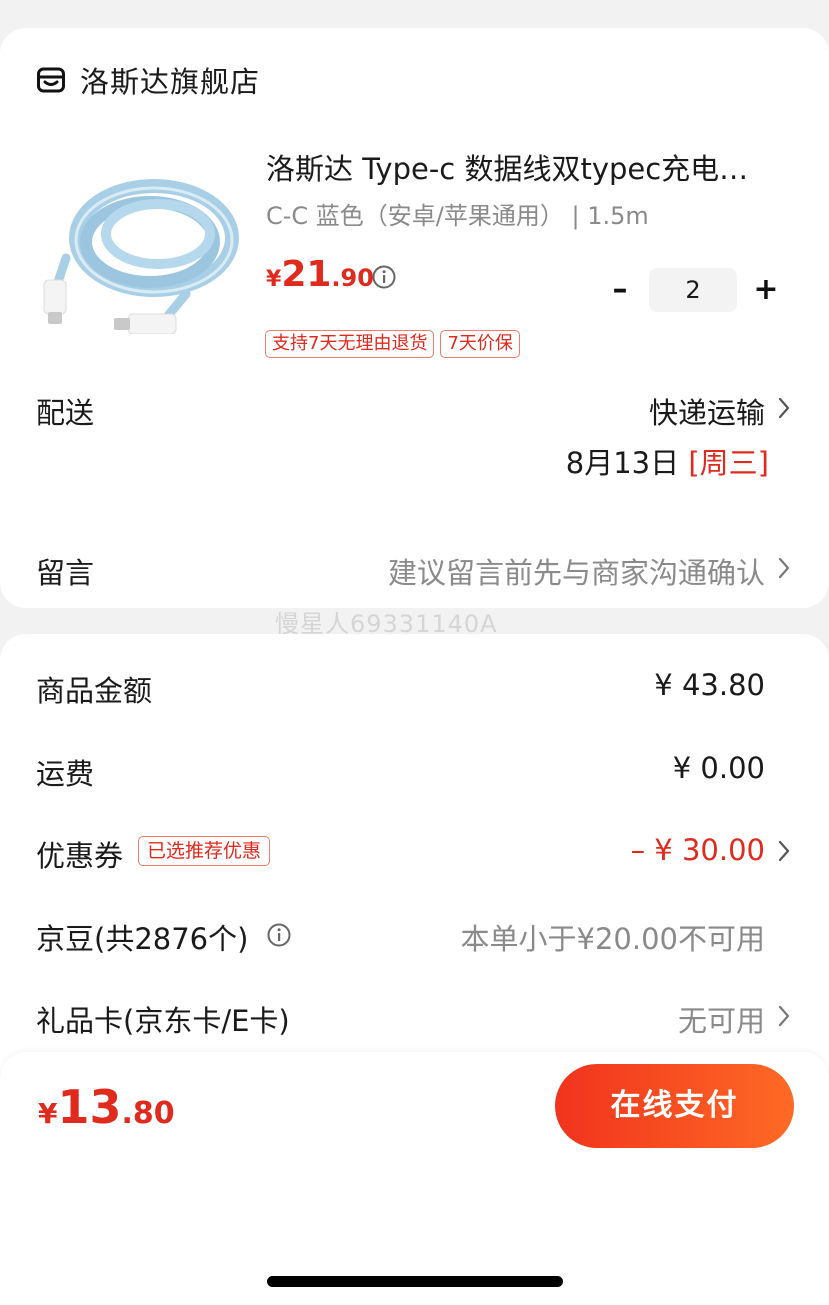 The width and height of the screenshot is (829, 1305). I want to click on delivery-label: 配送, so click(65, 413).